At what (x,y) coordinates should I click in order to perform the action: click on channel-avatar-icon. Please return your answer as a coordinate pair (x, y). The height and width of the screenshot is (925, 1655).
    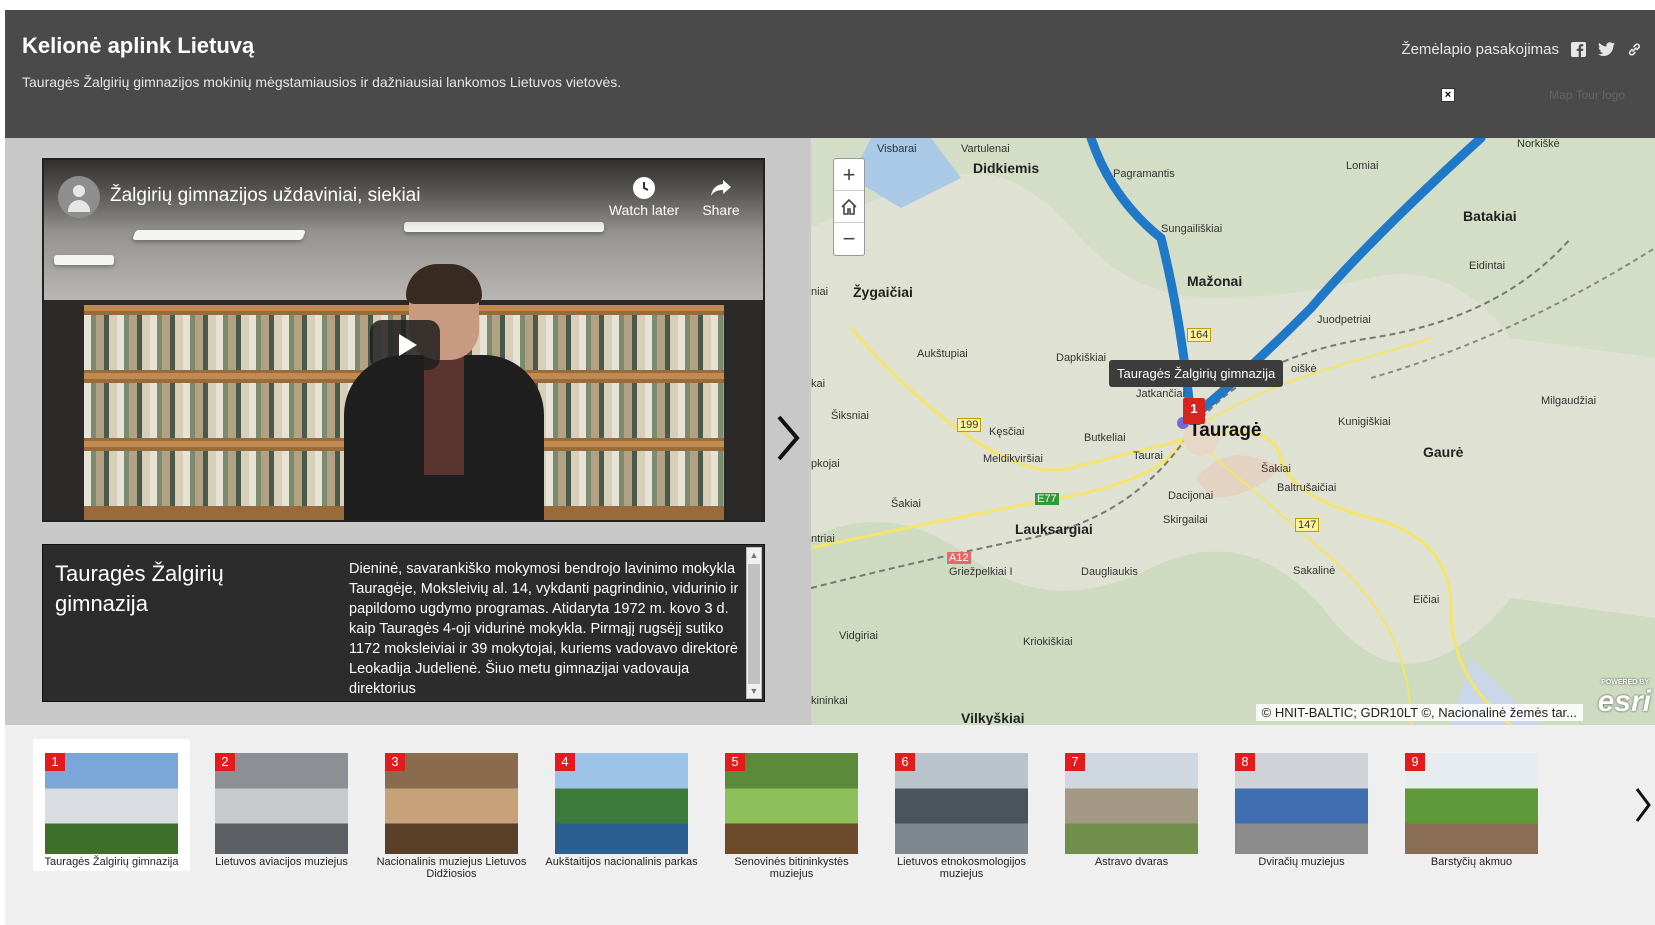
    Looking at the image, I should click on (79, 197).